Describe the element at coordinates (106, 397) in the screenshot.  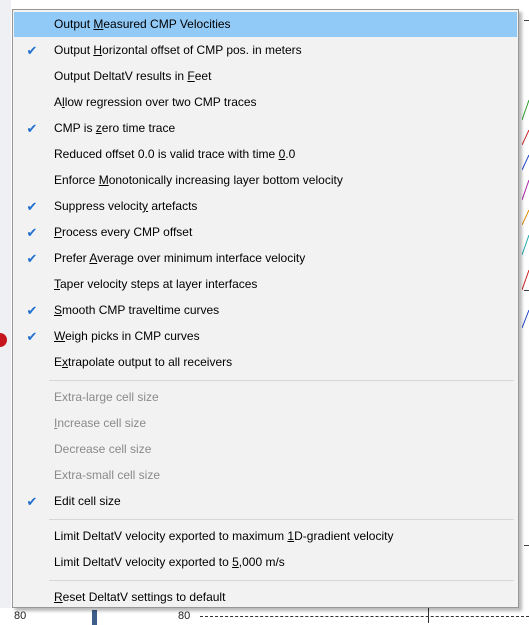
I see `menu-item-label: Extra-large cell size` at that location.